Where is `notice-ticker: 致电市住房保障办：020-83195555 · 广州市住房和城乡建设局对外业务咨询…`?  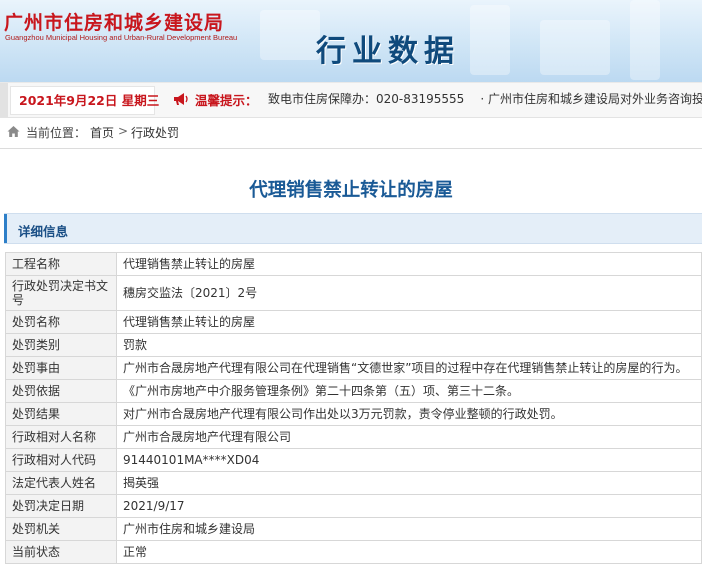 notice-ticker: 致电市住房保障办：020-83195555 · 广州市住房和城乡建设局对外业务咨询… is located at coordinates (485, 98).